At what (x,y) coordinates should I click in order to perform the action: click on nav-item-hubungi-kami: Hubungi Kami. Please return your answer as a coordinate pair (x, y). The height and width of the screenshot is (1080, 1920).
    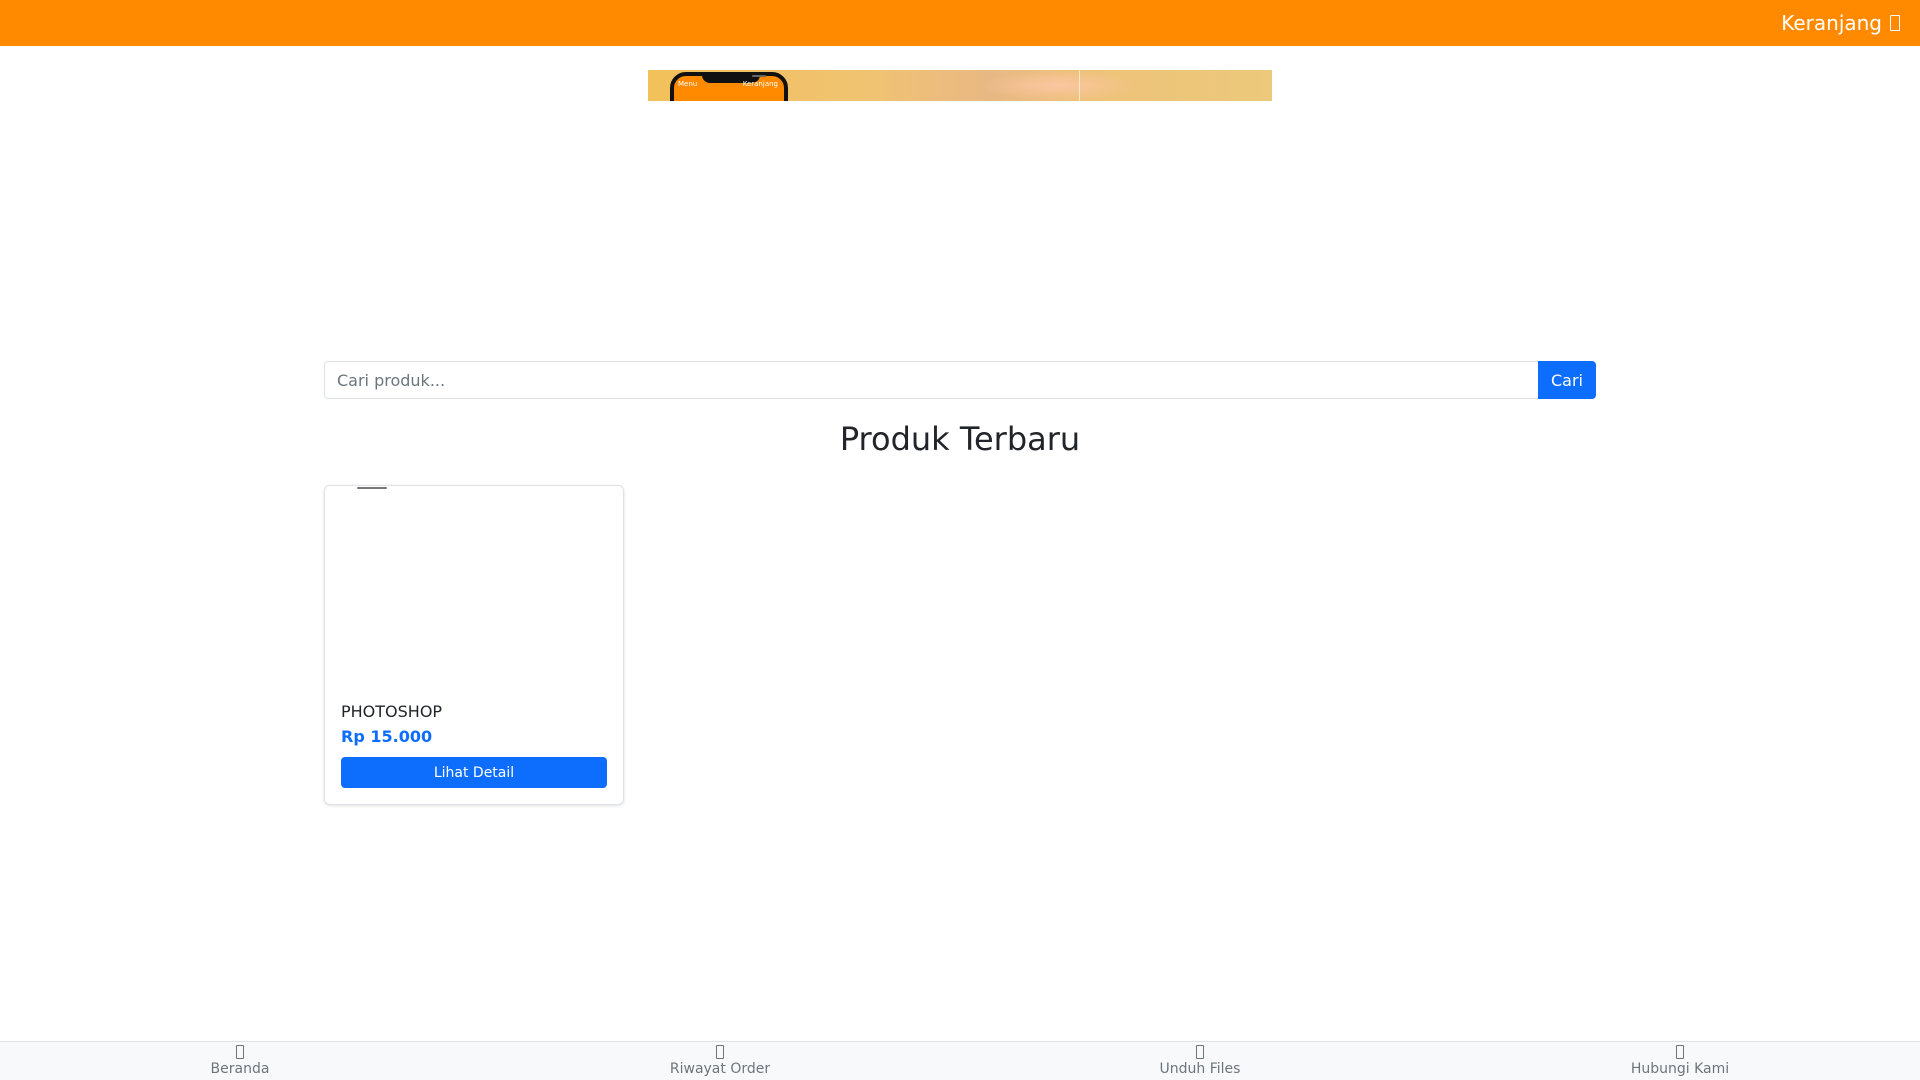
    Looking at the image, I should click on (1680, 1061).